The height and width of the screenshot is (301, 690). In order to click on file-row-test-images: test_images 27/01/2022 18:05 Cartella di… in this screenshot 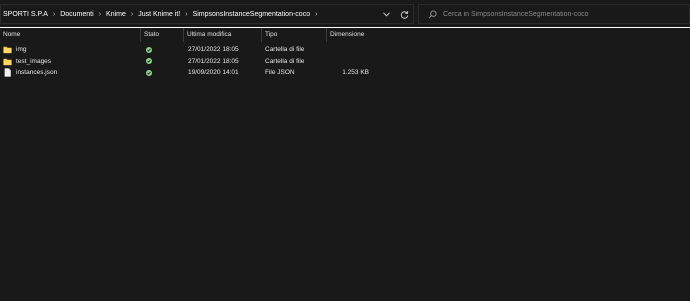, I will do `click(345, 62)`.